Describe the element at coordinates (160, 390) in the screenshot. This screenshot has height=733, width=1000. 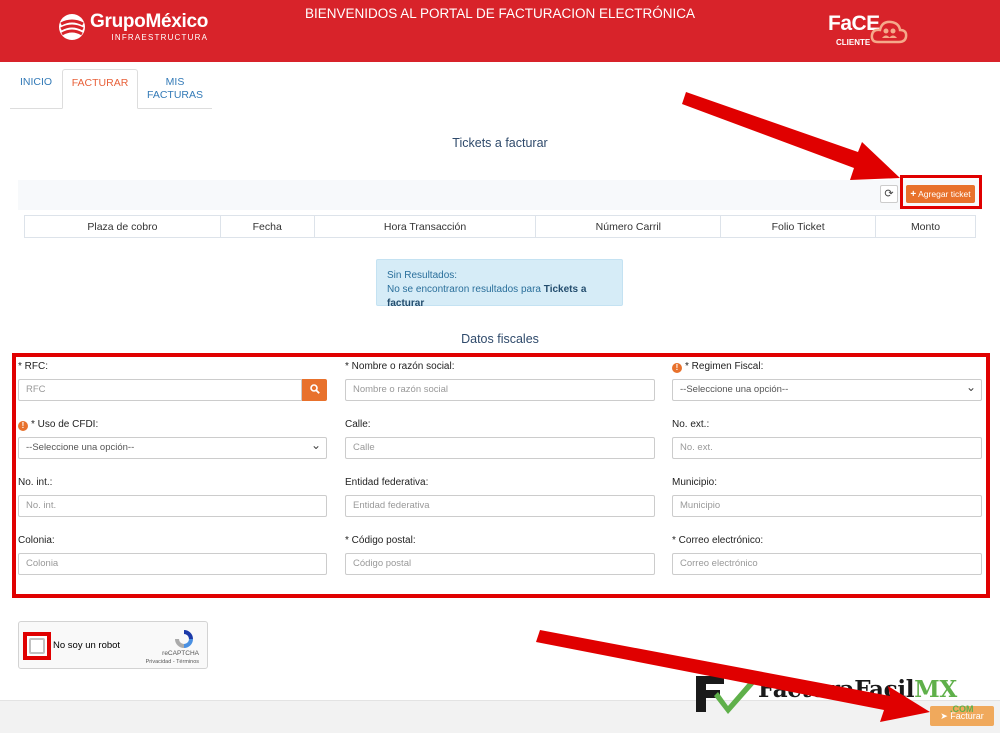
I see `rfc-input: RFC` at that location.